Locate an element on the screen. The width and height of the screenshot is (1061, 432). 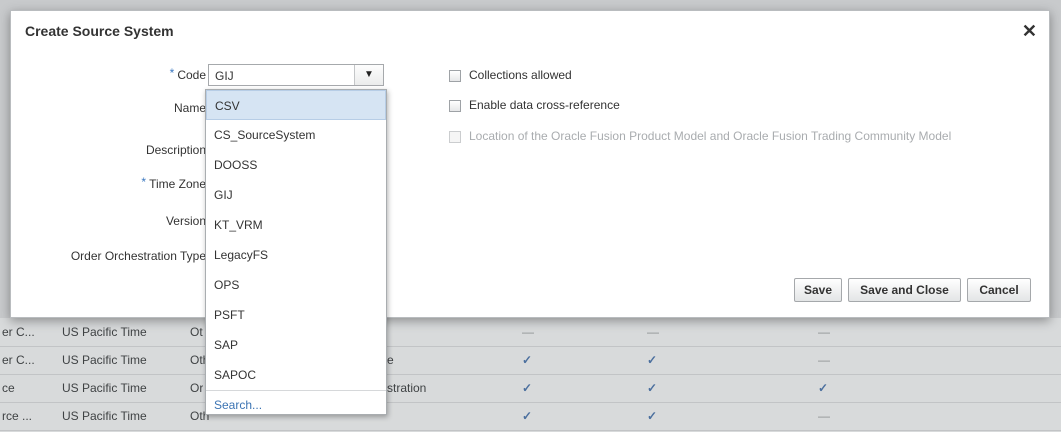
chevron-down-icon: ▼ is located at coordinates (368, 75).